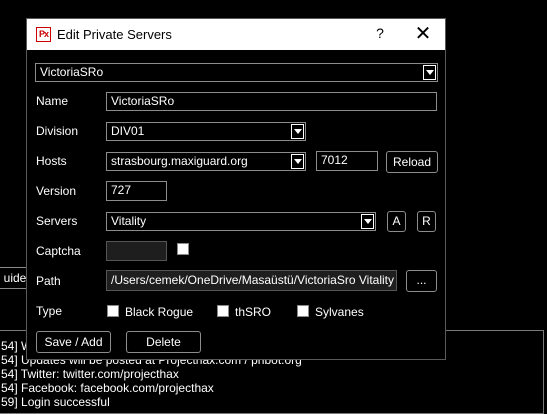  Describe the element at coordinates (206, 131) in the screenshot. I see `division-select: DIV01` at that location.